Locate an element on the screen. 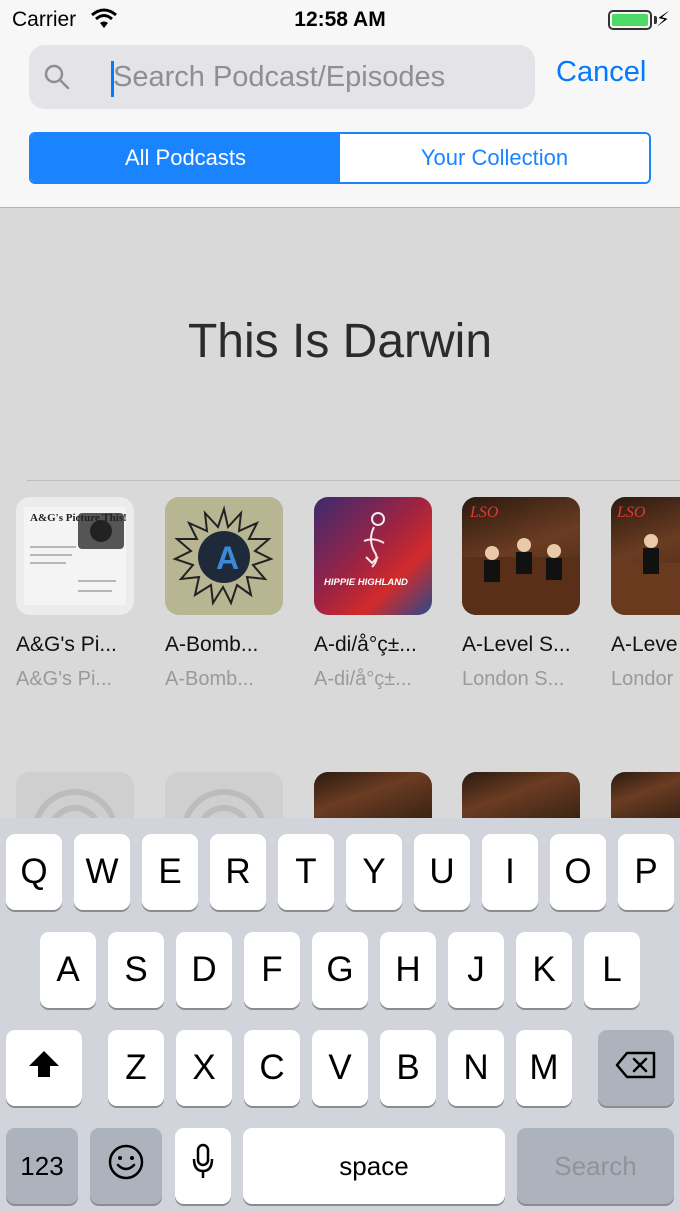 The width and height of the screenshot is (680, 1212). key-c: C is located at coordinates (272, 1068).